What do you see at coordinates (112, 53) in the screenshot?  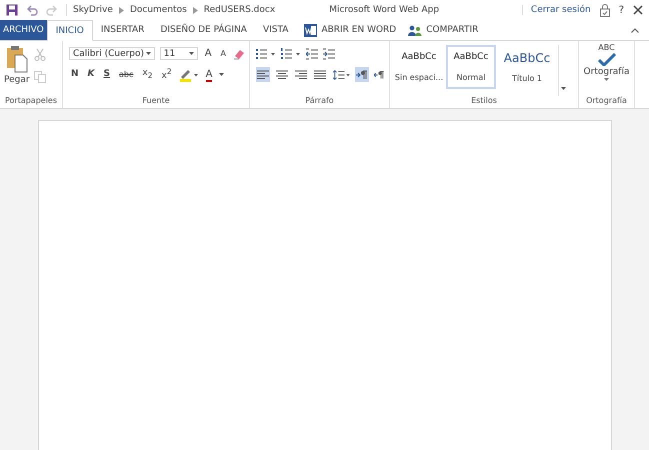 I see `font-name-dropdown: Calibri (Cuerpo)` at bounding box center [112, 53].